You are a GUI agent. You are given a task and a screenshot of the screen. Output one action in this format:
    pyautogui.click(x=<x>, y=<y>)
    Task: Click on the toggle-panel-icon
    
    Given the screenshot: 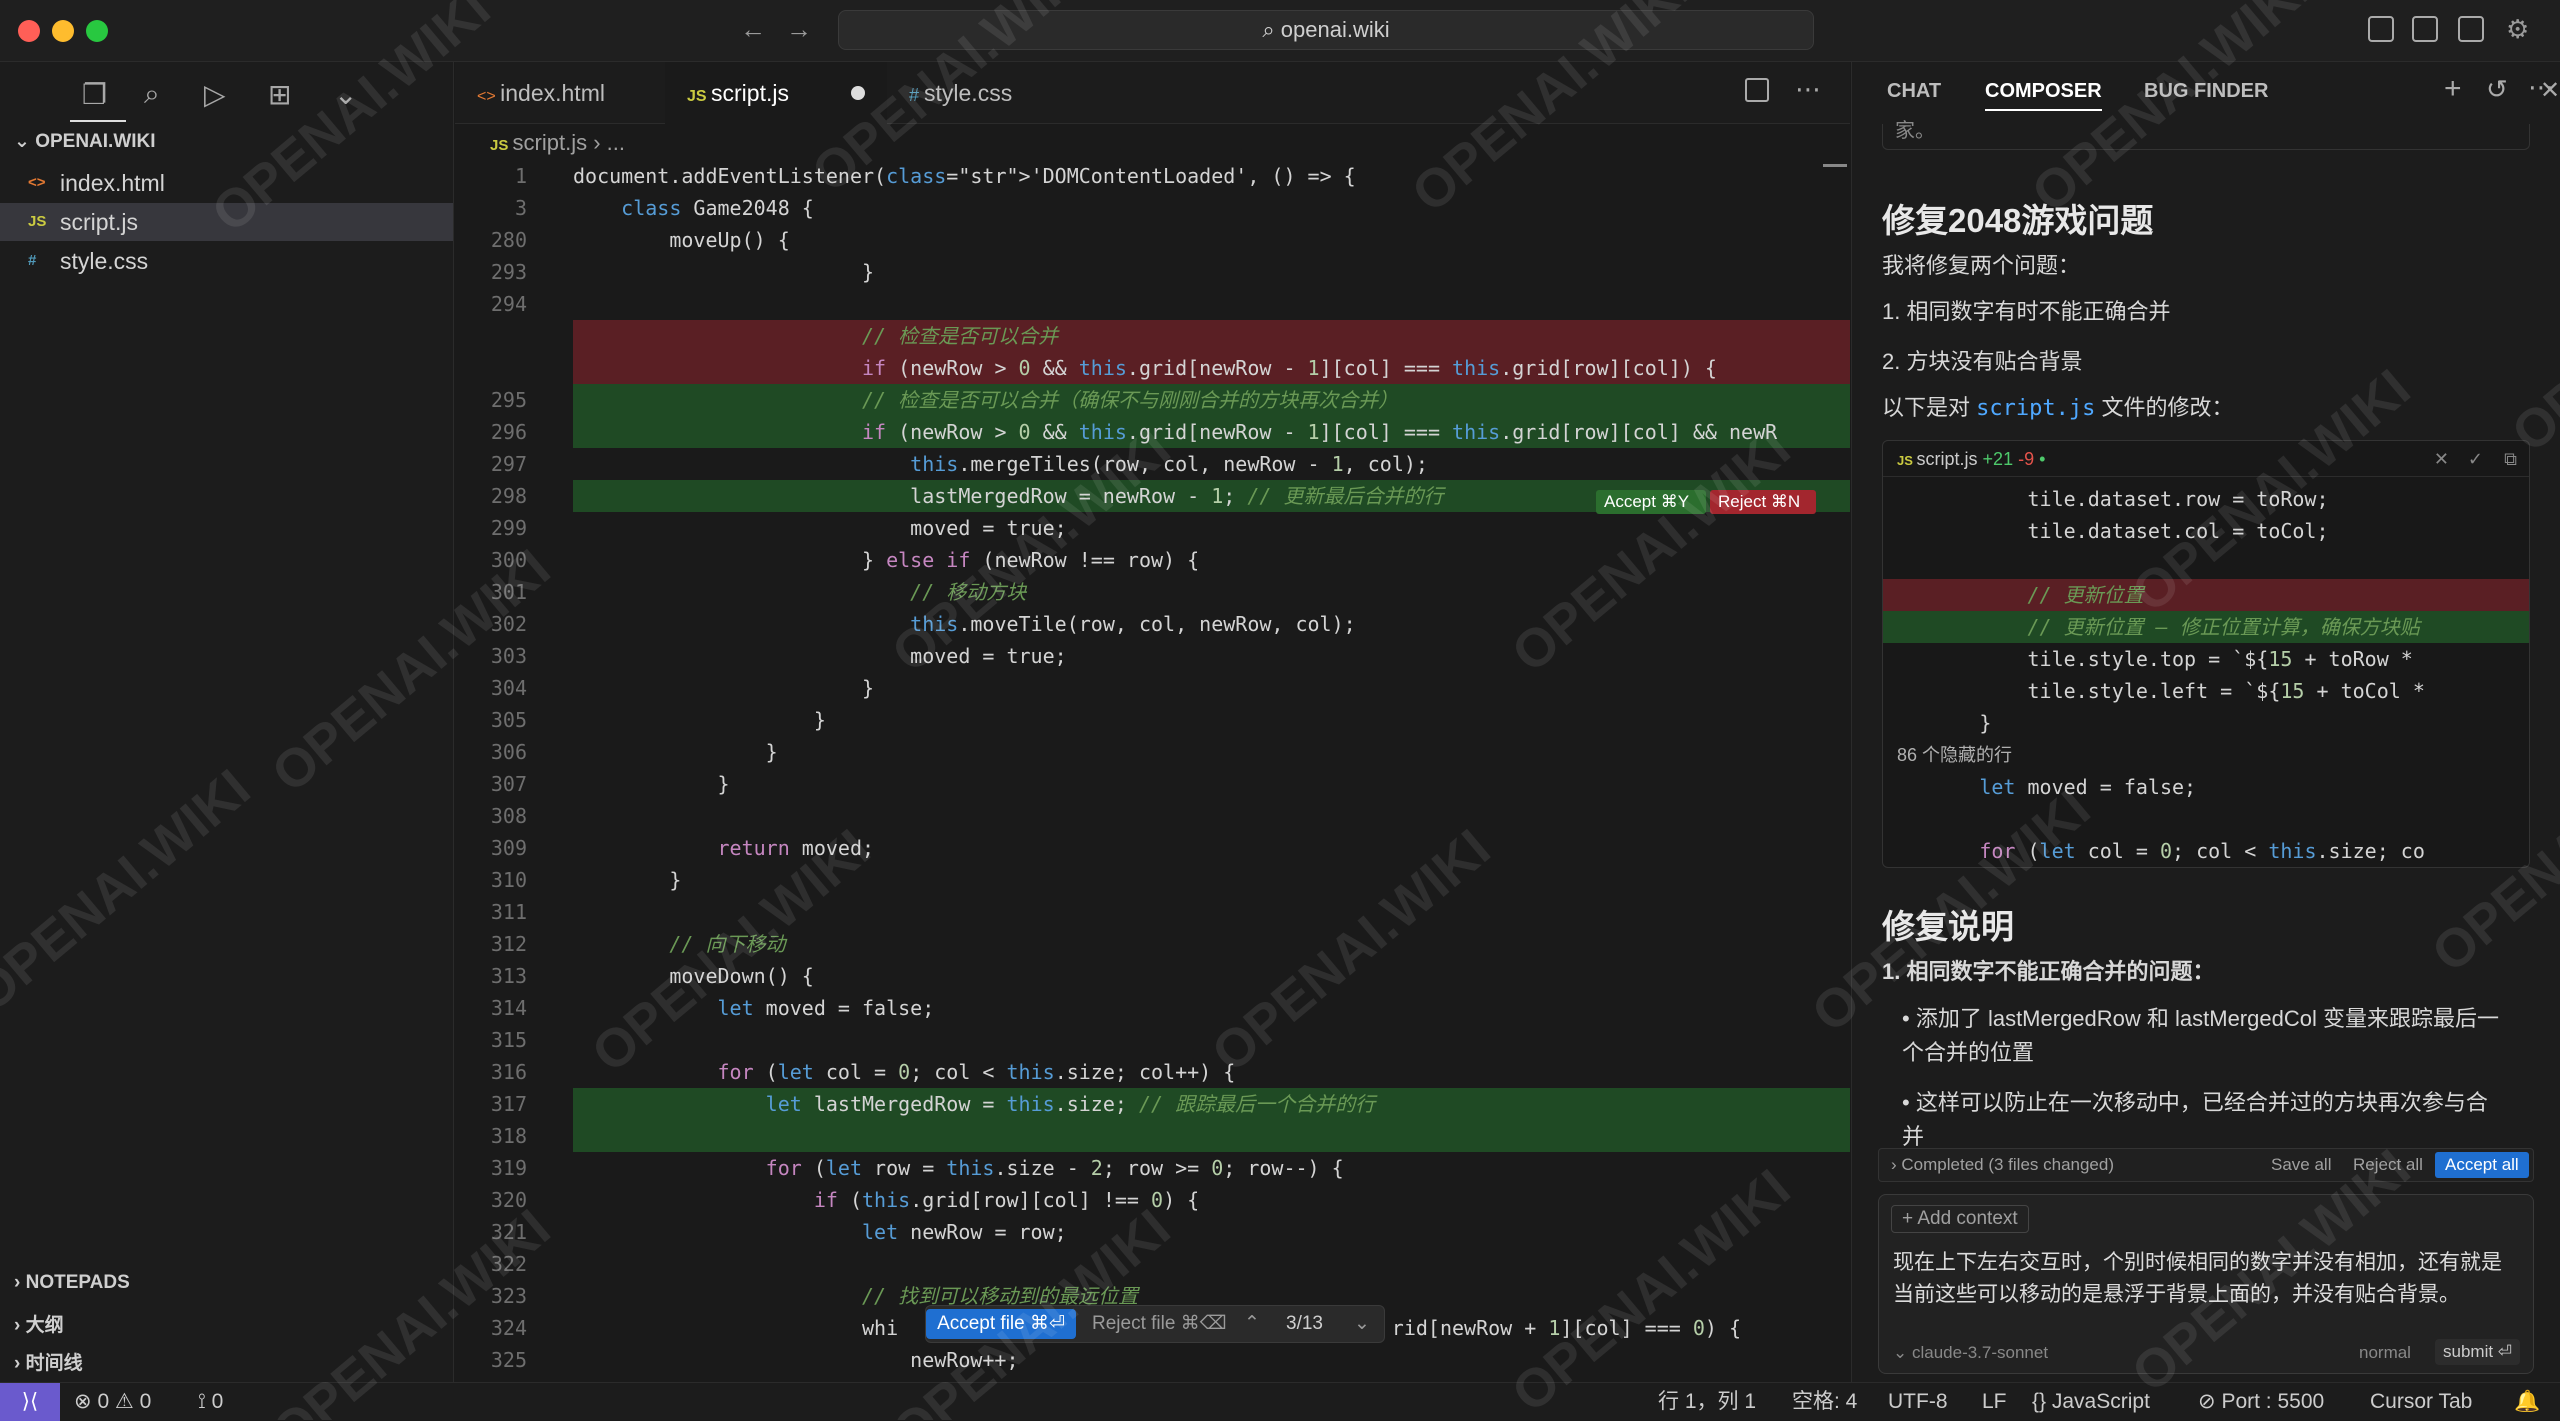 What is the action you would take?
    pyautogui.click(x=2425, y=29)
    